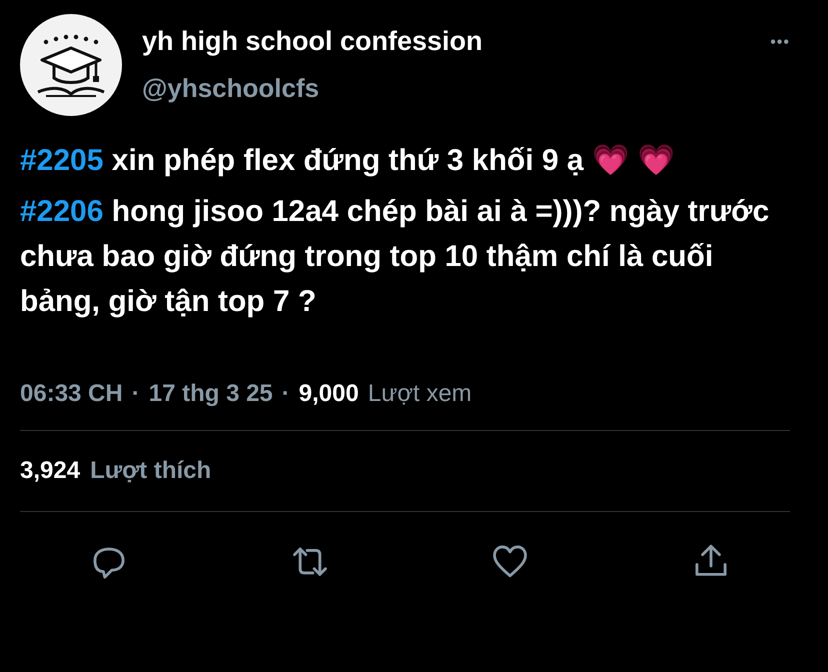  What do you see at coordinates (62, 211) in the screenshot?
I see `hashtag-link: #2206` at bounding box center [62, 211].